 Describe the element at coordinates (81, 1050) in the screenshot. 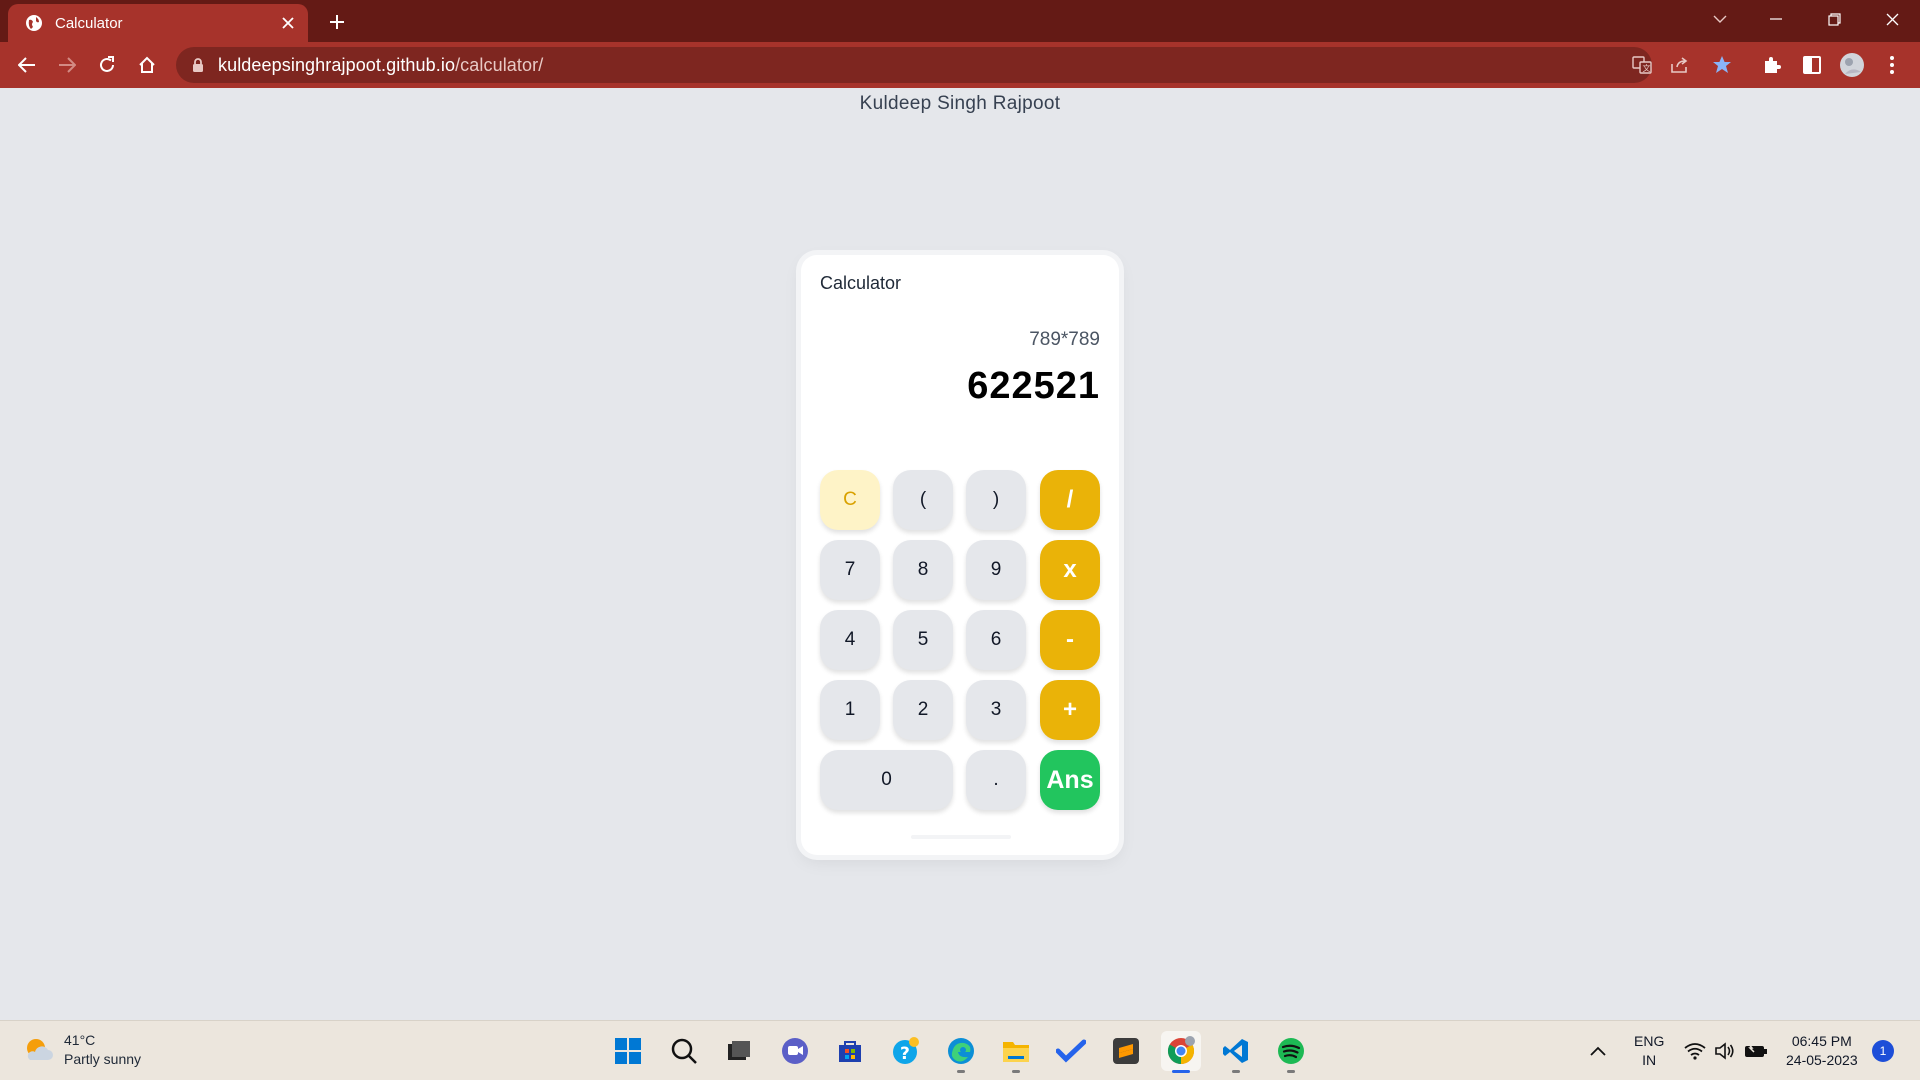

I see `weather-widget: 41°C Partly sunny` at that location.